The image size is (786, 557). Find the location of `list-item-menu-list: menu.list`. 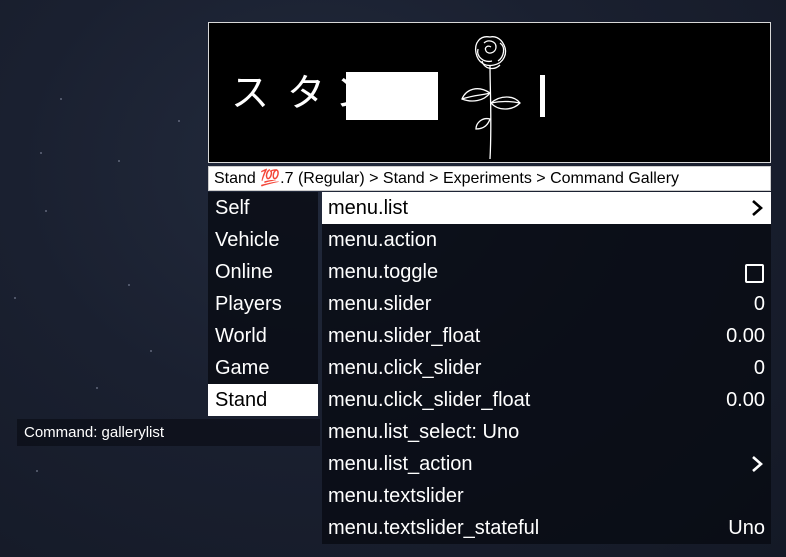

list-item-menu-list: menu.list is located at coordinates (546, 208).